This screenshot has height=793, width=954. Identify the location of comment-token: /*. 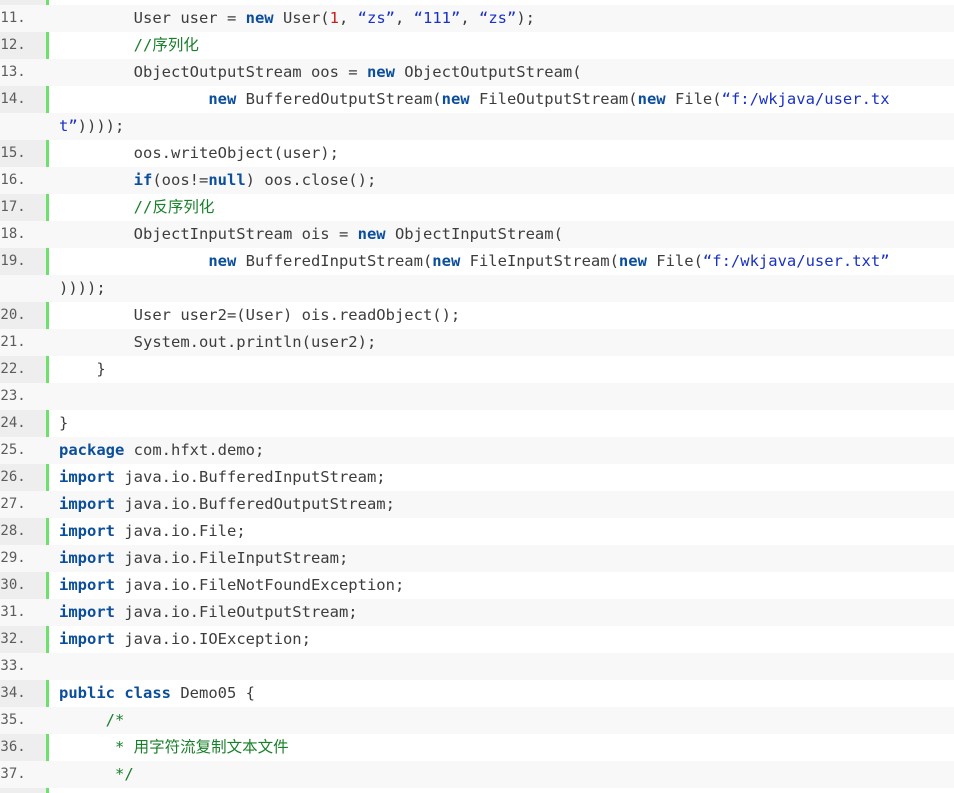
(92, 720).